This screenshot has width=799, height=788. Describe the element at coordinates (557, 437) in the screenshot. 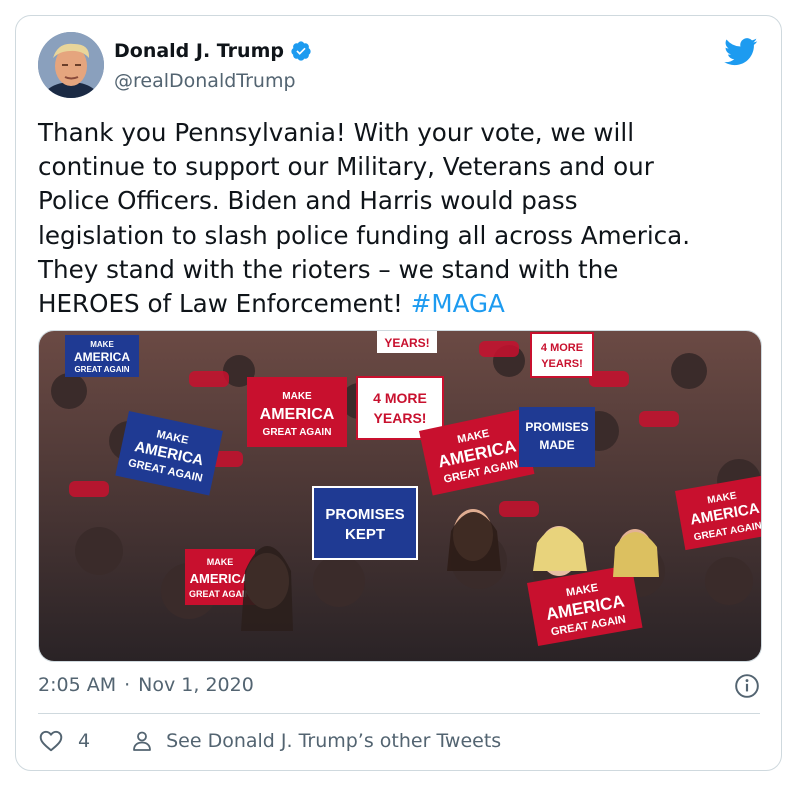

I see `sign-promises-made: PROMISES MADE` at that location.